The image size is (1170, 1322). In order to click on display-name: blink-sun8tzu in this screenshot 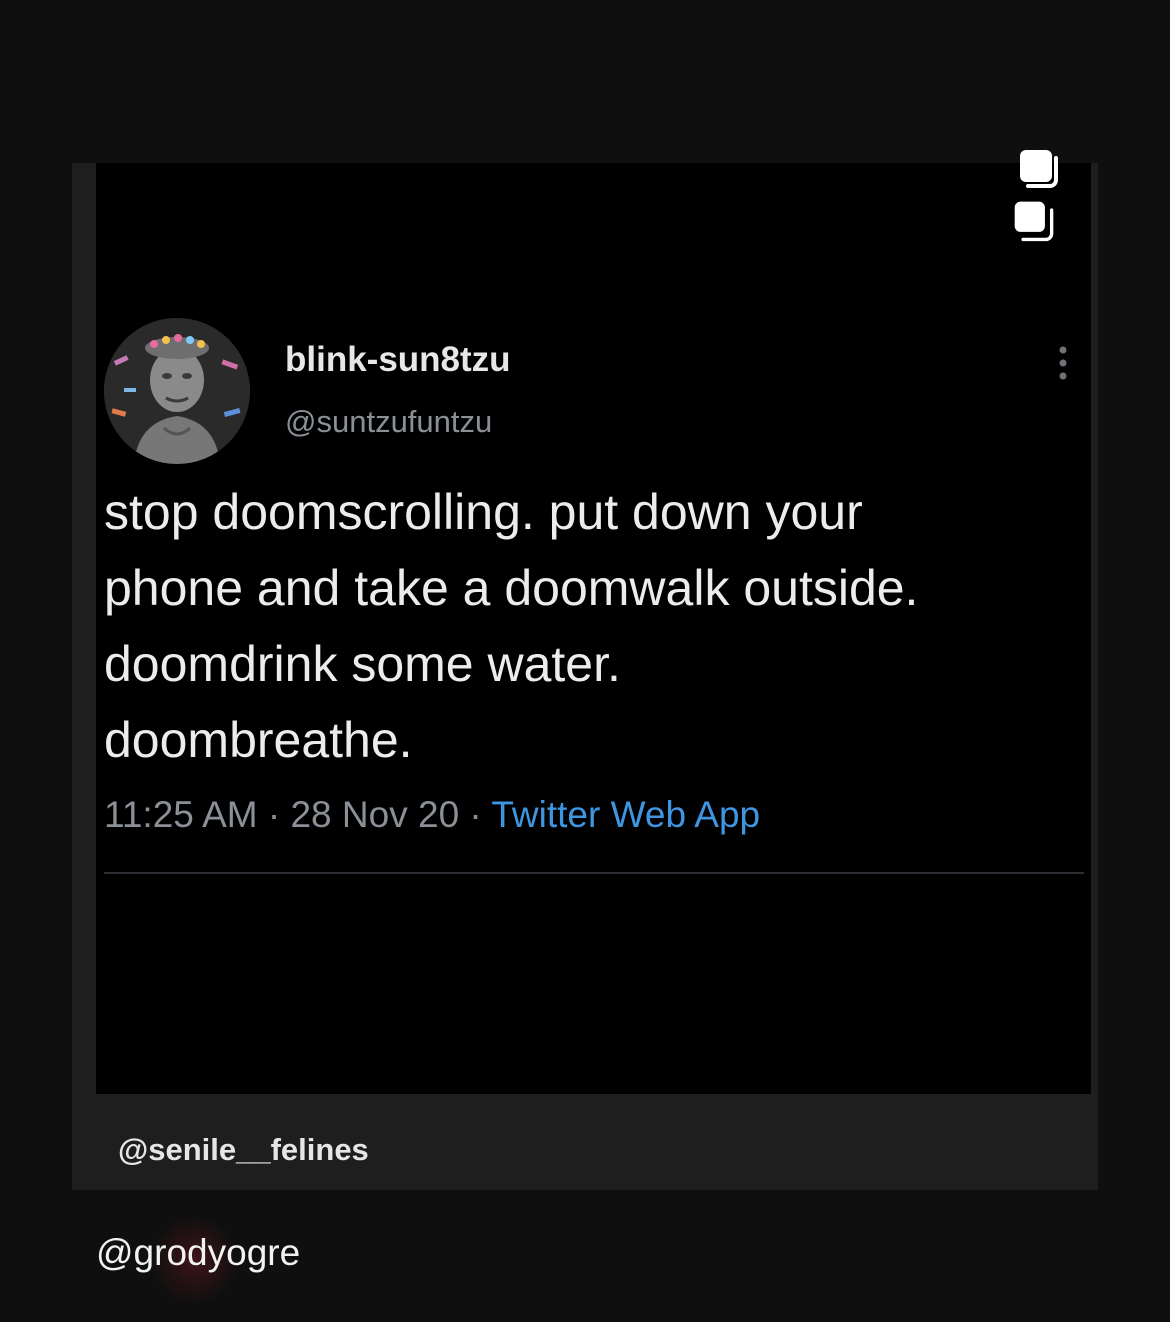, I will do `click(398, 360)`.